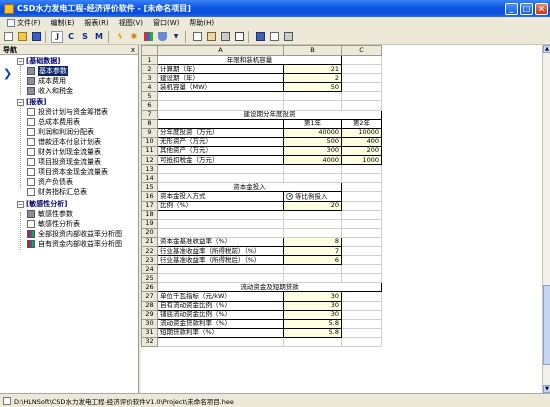 This screenshot has width=550, height=407. Describe the element at coordinates (312, 205) in the screenshot. I see `grid-cell-b: 20` at that location.